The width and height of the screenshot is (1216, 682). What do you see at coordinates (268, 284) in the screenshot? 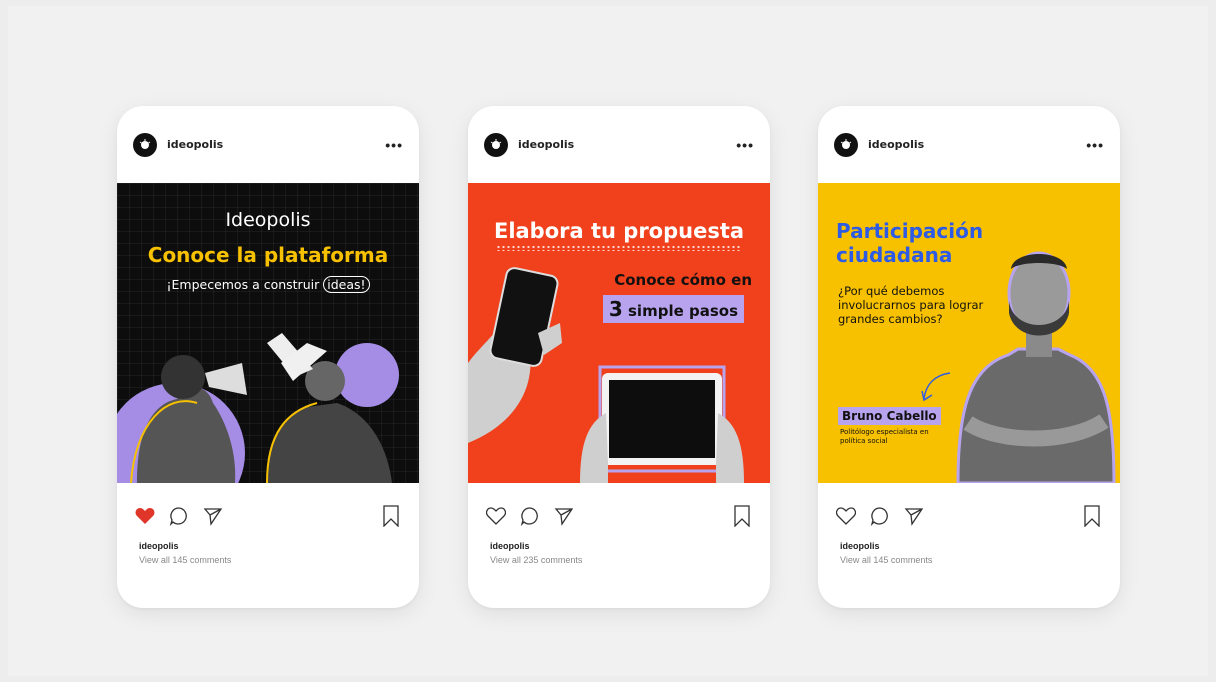
I see `post-subheadline: ¡Empecemos a construir ideas!` at bounding box center [268, 284].